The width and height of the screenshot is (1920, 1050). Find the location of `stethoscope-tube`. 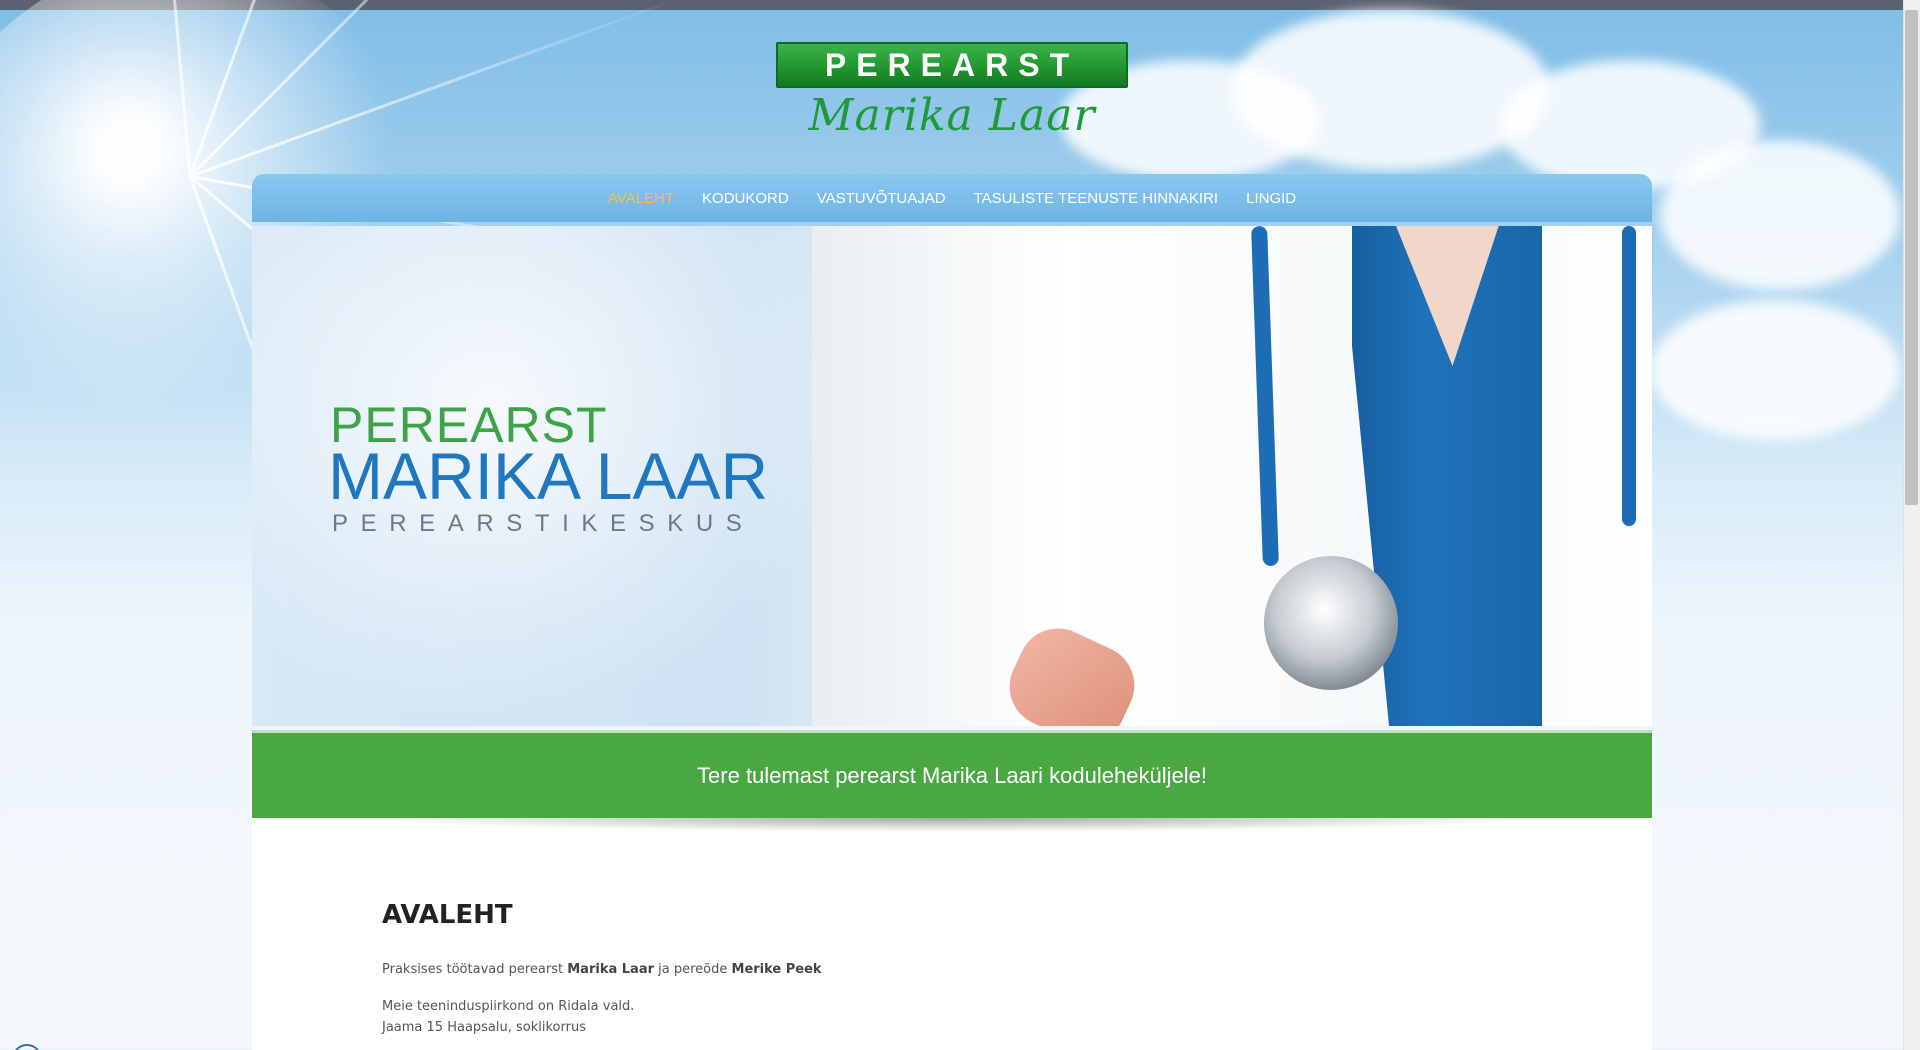

stethoscope-tube is located at coordinates (1629, 376).